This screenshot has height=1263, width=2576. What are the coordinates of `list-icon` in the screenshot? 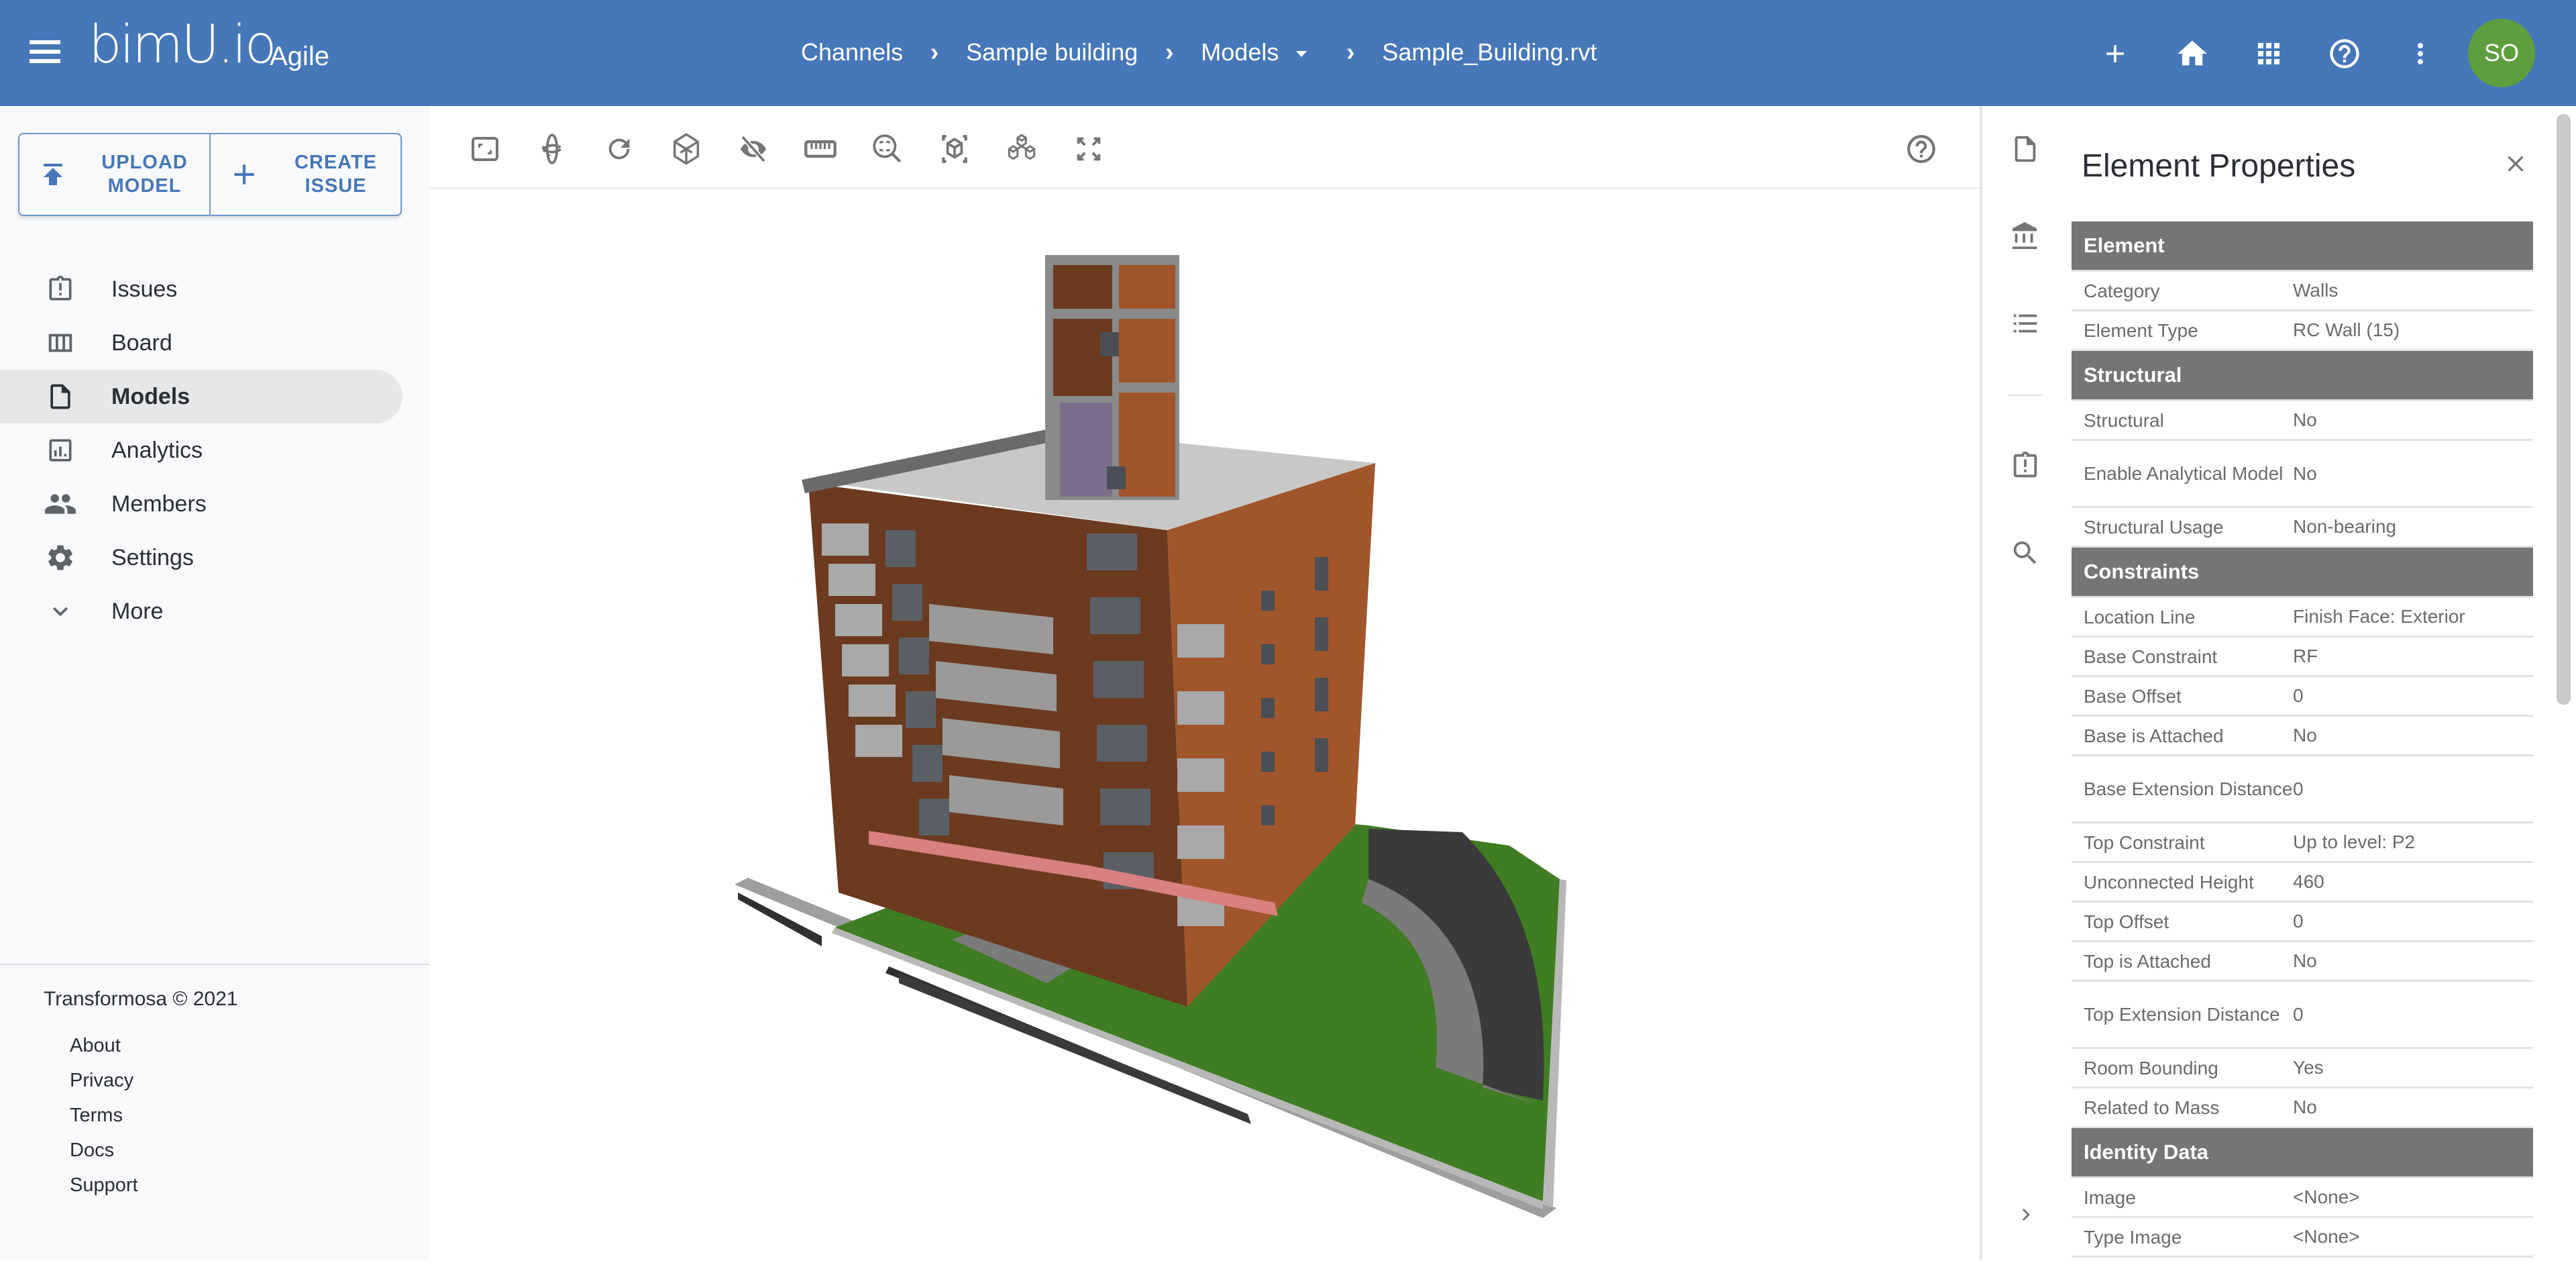 It's located at (2025, 323).